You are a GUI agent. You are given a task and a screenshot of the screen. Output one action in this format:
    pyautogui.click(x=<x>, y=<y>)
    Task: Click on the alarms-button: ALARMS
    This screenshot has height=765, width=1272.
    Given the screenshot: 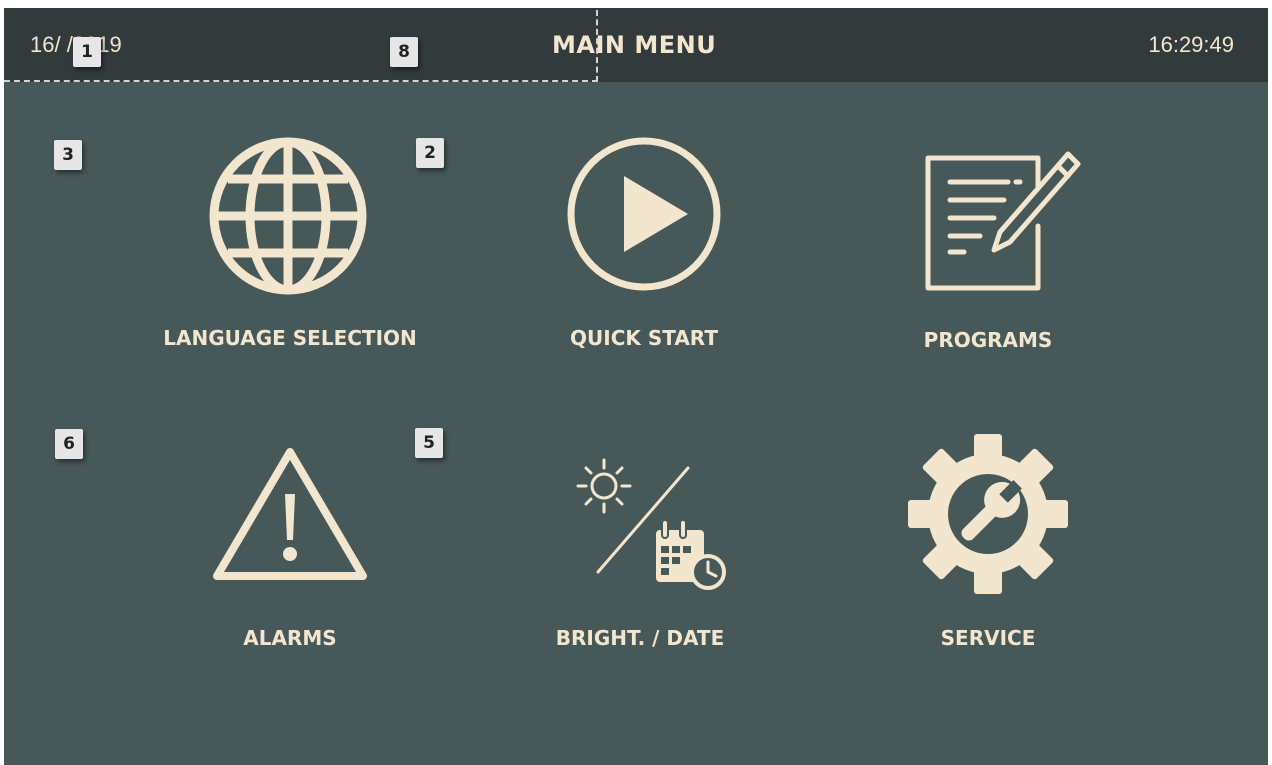 What is the action you would take?
    pyautogui.click(x=290, y=548)
    